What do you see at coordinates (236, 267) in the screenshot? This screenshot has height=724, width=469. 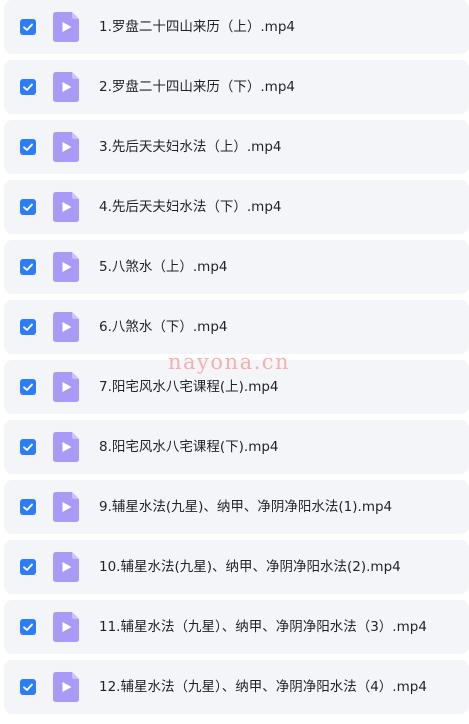 I see `file-row: 5.八煞水（上）.mp4` at bounding box center [236, 267].